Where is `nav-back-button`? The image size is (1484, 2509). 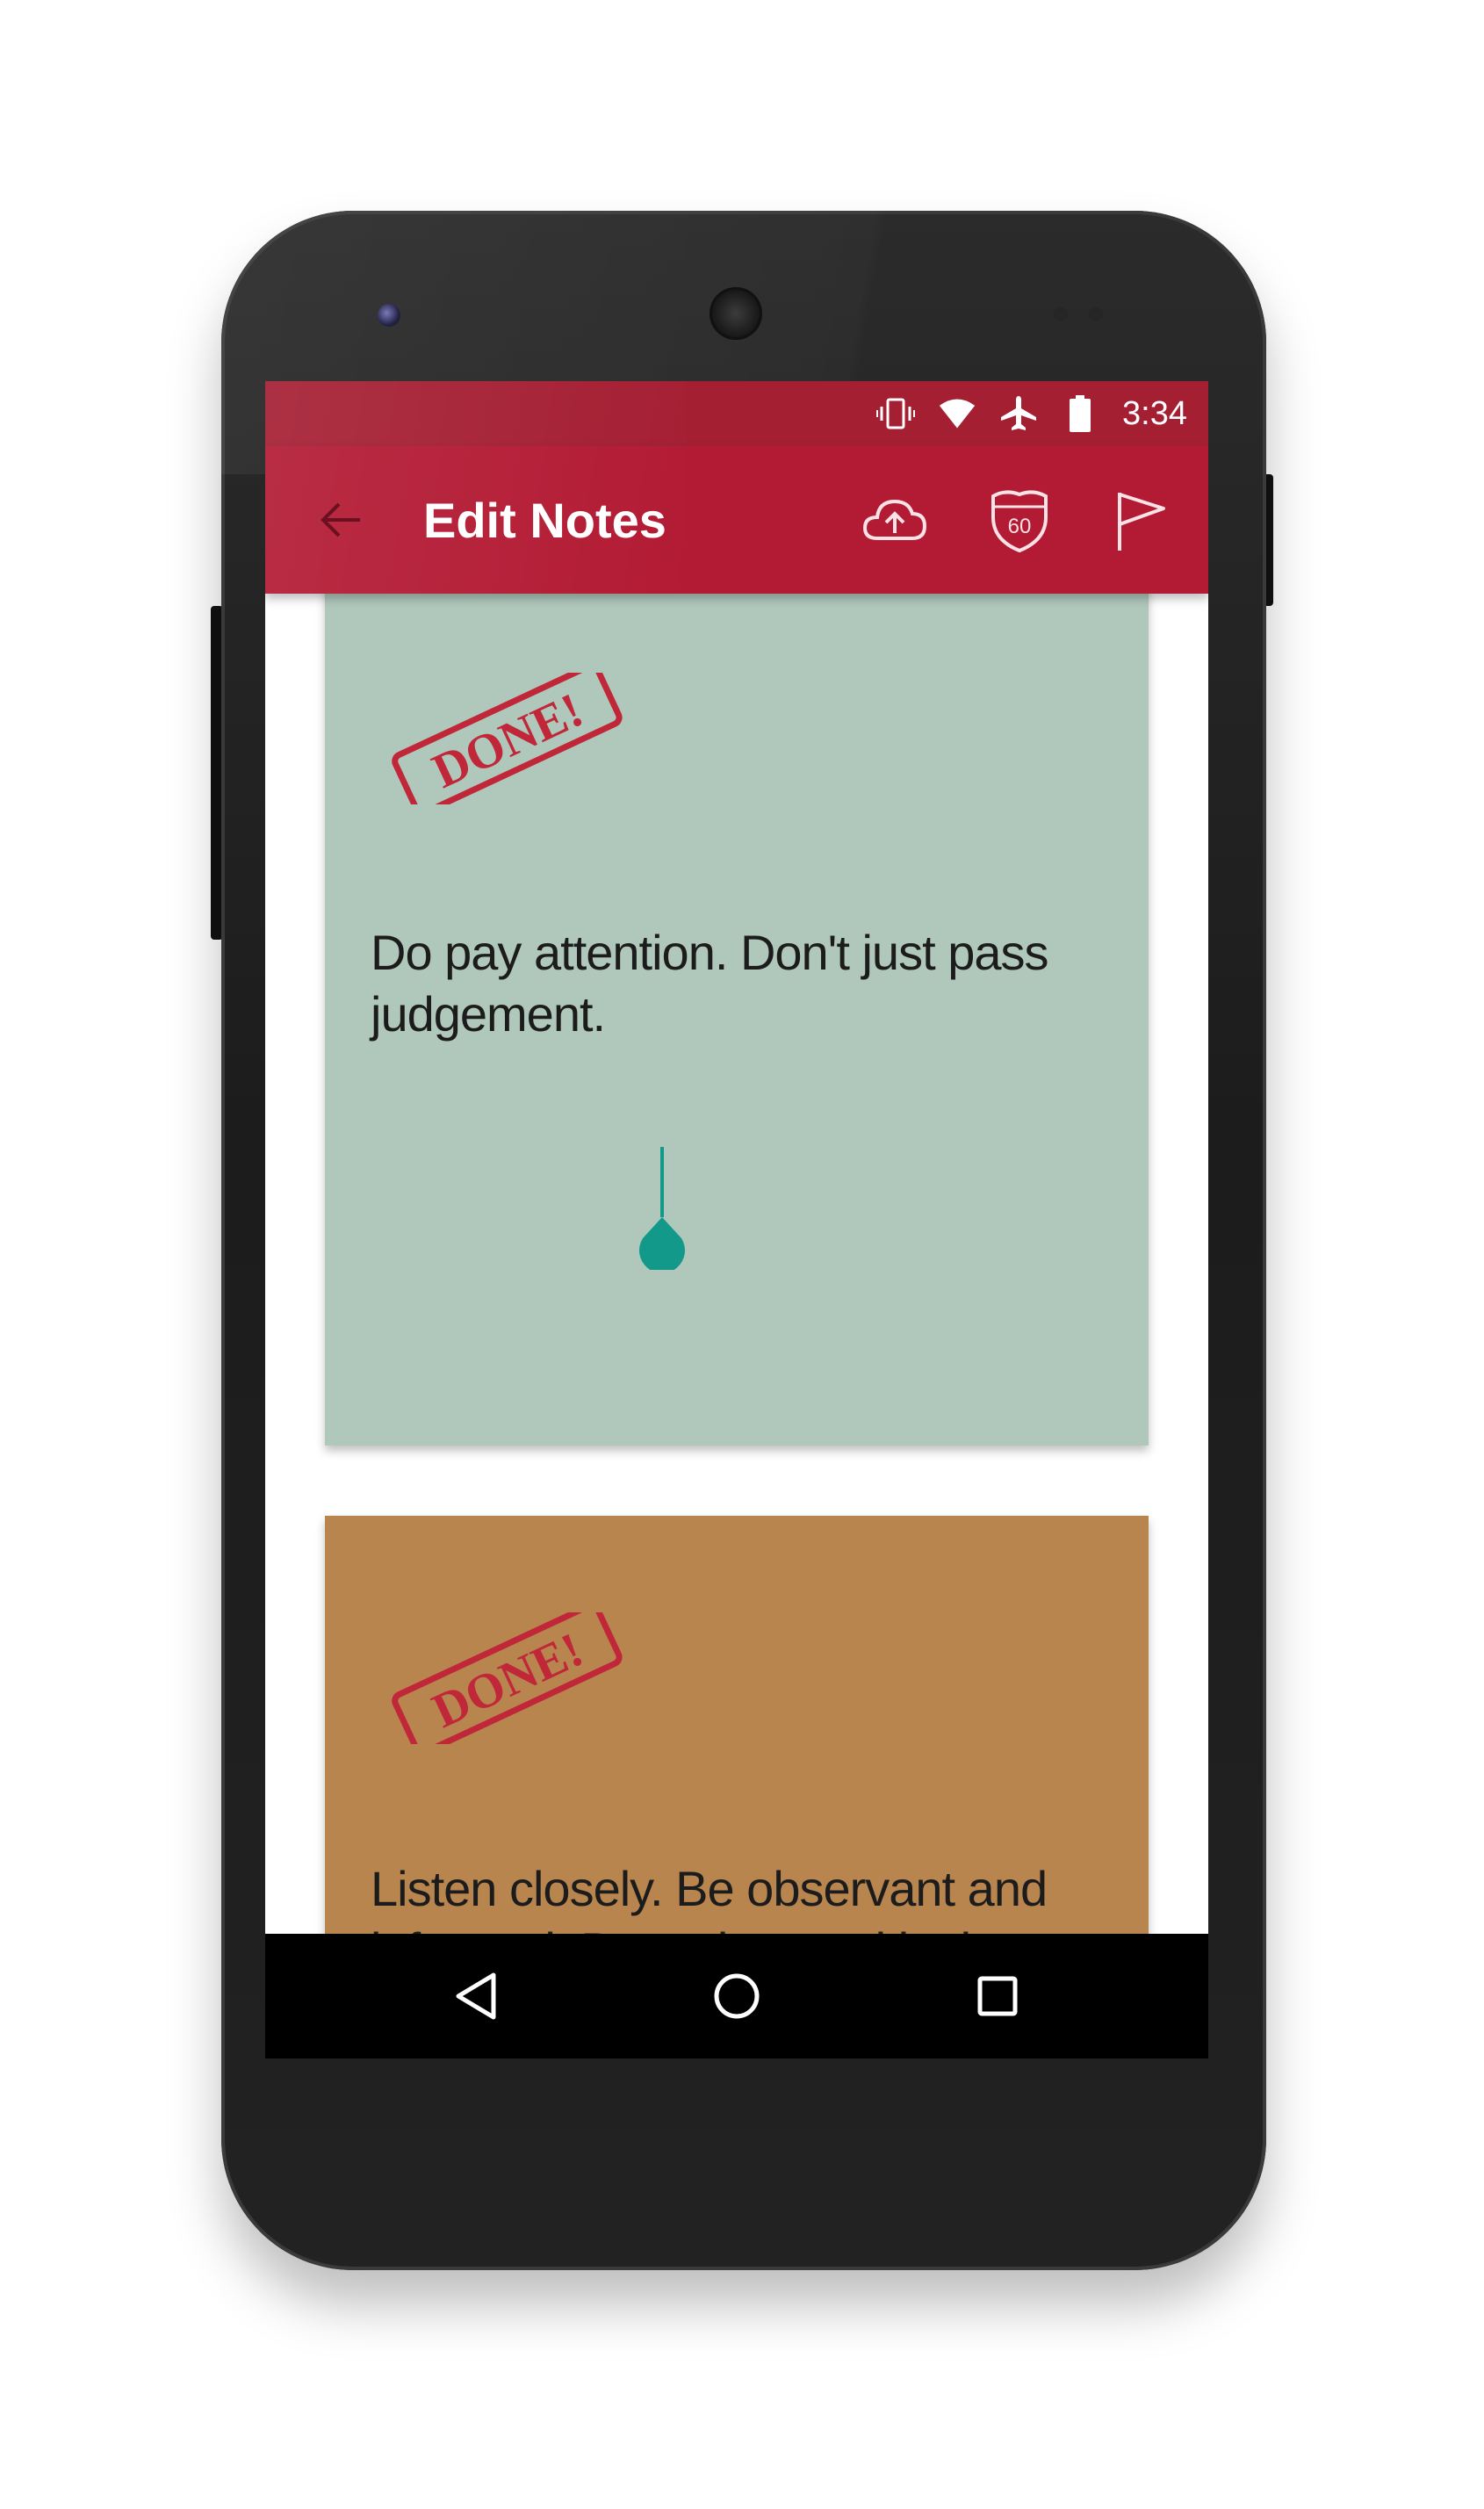 nav-back-button is located at coordinates (476, 1996).